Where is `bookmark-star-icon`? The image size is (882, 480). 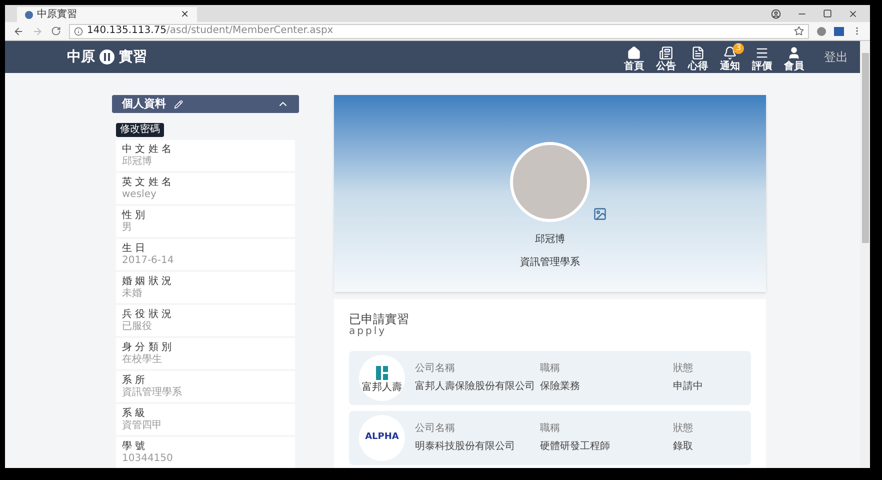
bookmark-star-icon is located at coordinates (799, 31).